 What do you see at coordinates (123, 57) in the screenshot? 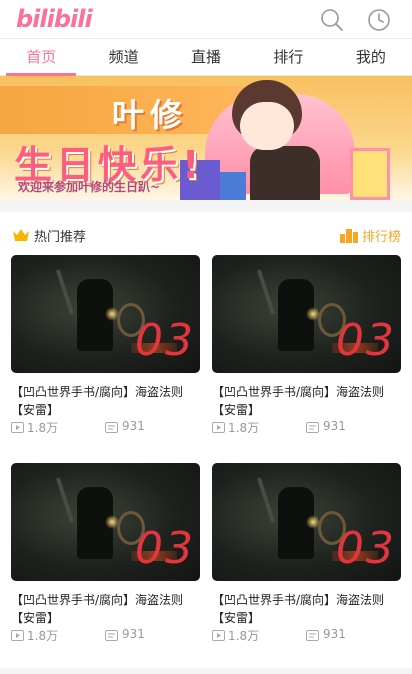
I see `tab-channels: 频道` at bounding box center [123, 57].